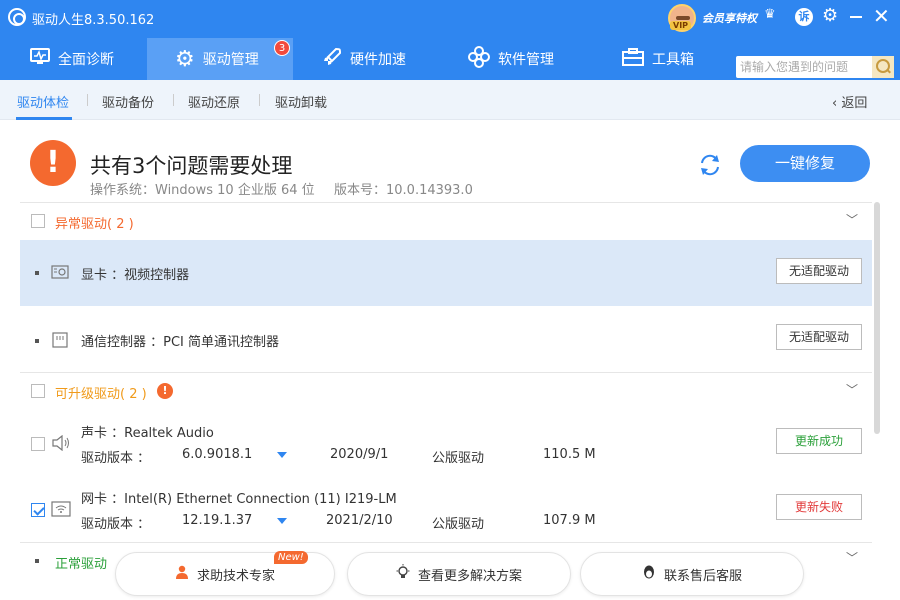  Describe the element at coordinates (883, 67) in the screenshot. I see `search-icon` at that location.